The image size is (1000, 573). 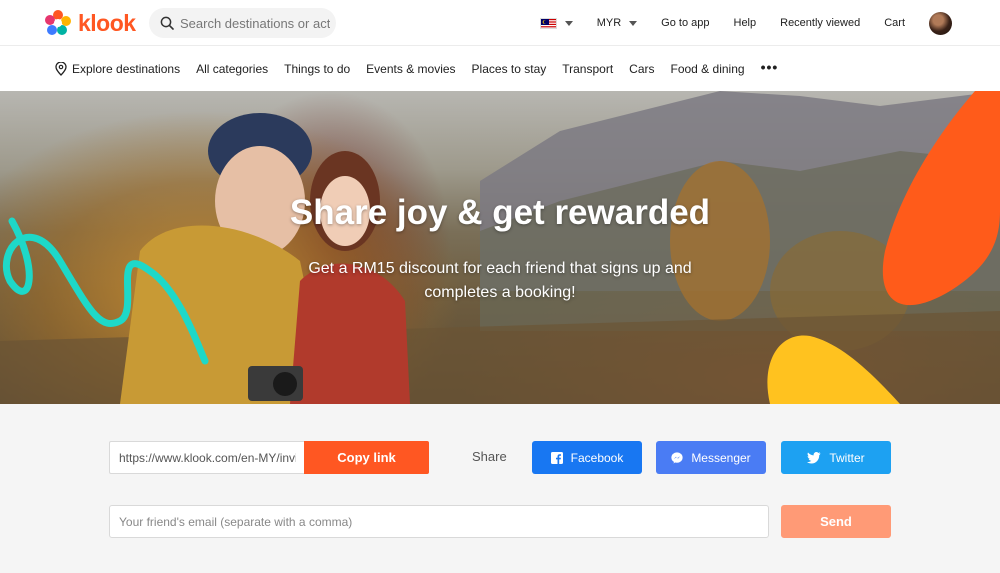 I want to click on twitter-icon, so click(x=814, y=457).